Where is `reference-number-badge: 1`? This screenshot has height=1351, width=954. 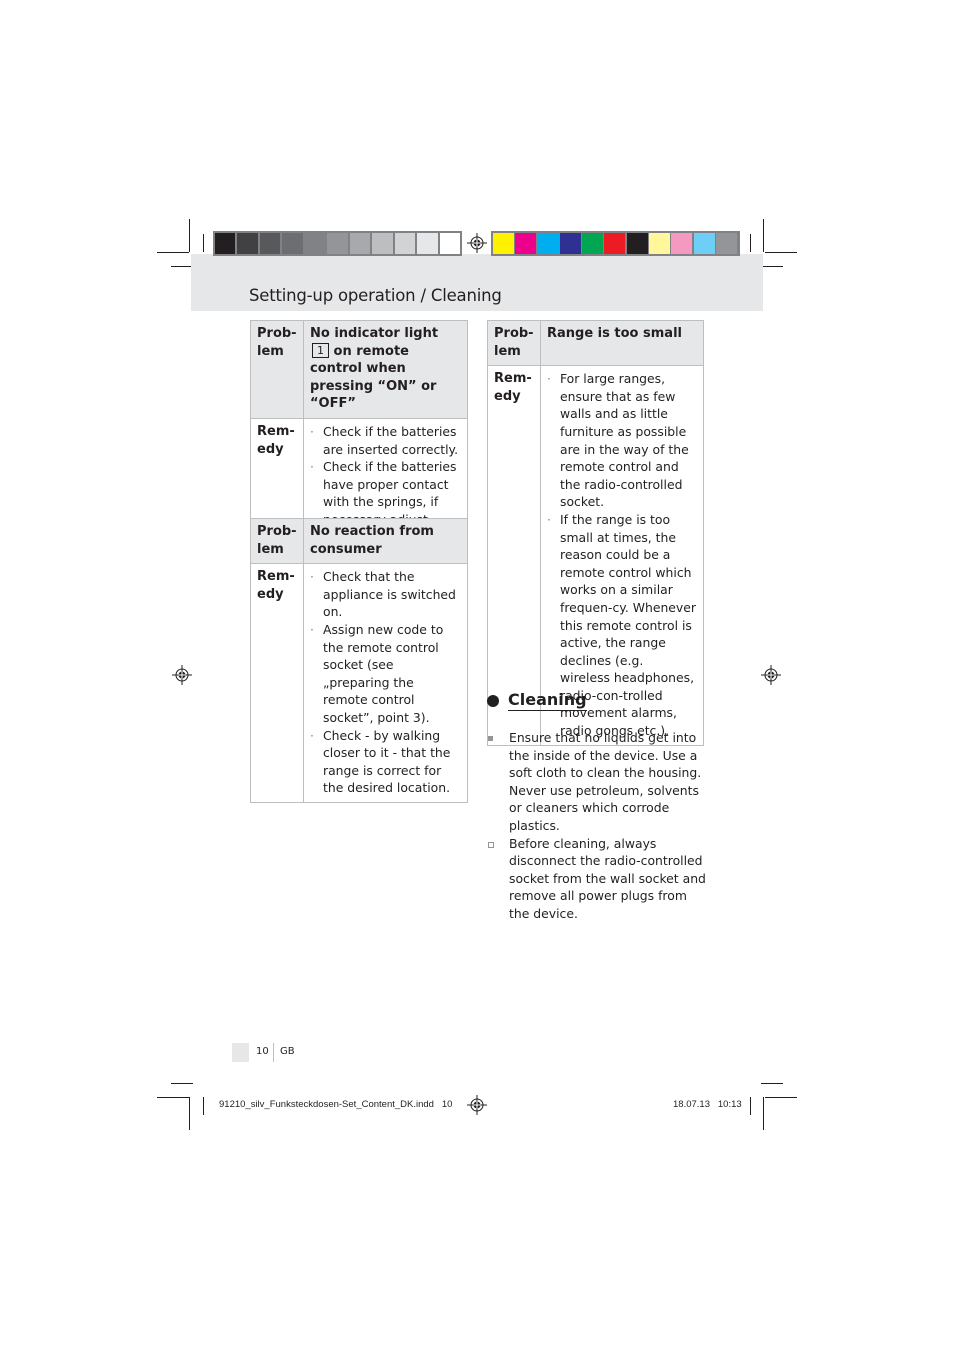
reference-number-badge: 1 is located at coordinates (320, 350).